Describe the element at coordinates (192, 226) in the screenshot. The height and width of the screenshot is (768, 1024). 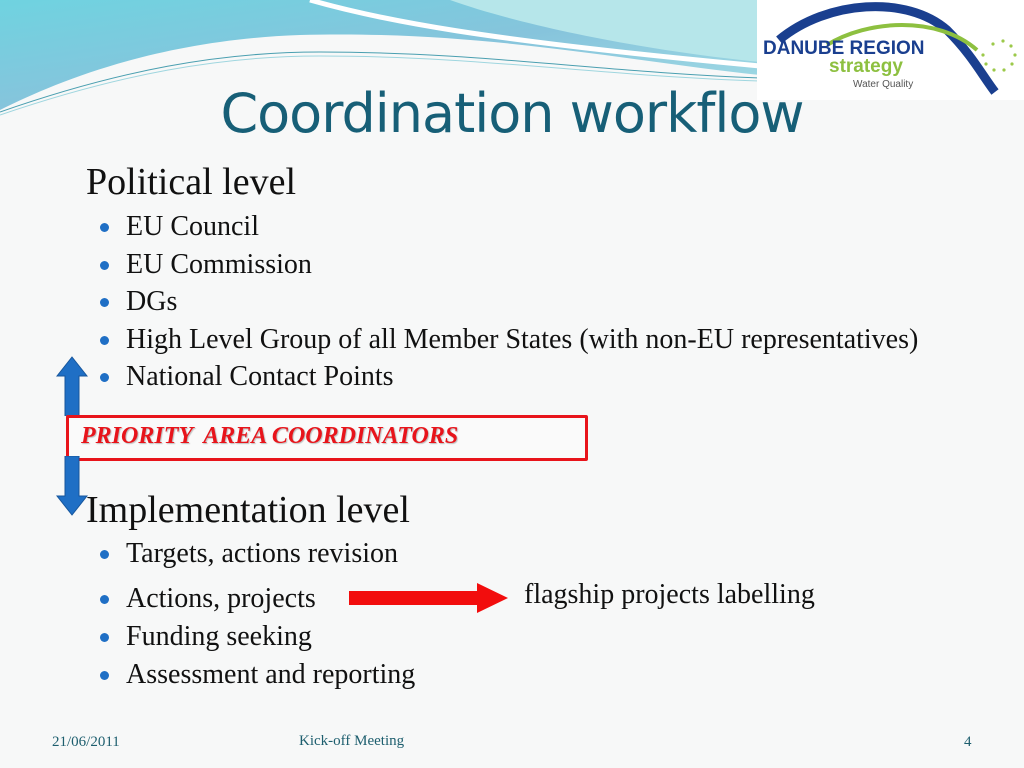
I see `list-item-text: EU Council` at that location.